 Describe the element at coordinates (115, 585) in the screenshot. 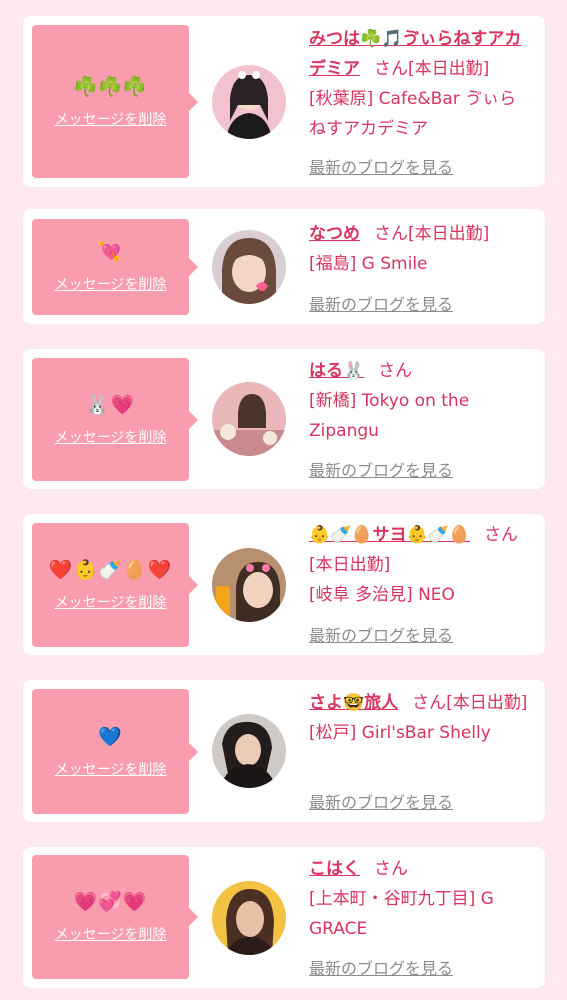

I see `message-bubble: ❤️👶🍼🥚❤️ メッセージを削除` at that location.